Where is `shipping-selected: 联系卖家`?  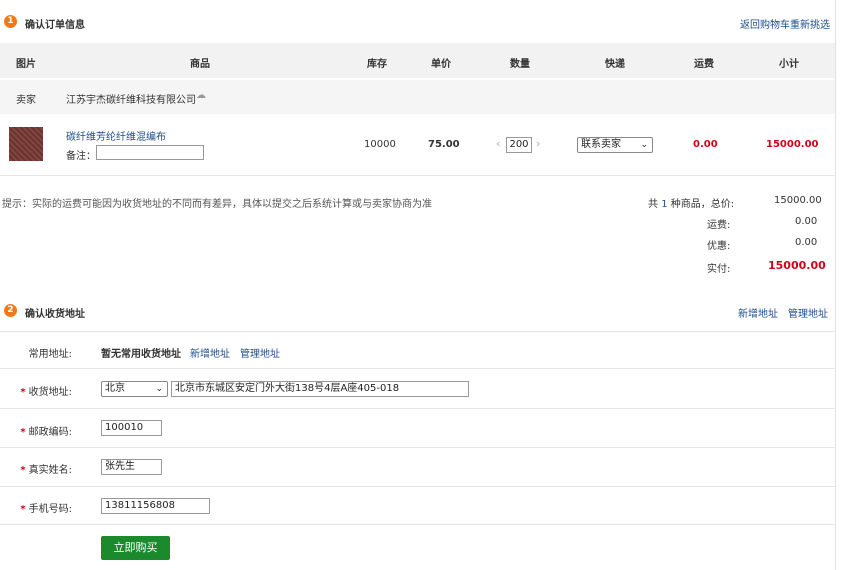
shipping-selected: 联系卖家 is located at coordinates (601, 144).